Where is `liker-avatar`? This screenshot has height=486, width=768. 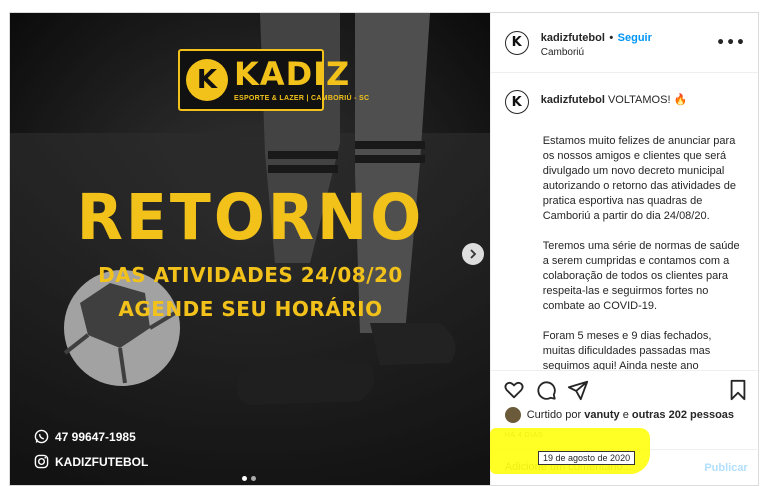 liker-avatar is located at coordinates (512, 415).